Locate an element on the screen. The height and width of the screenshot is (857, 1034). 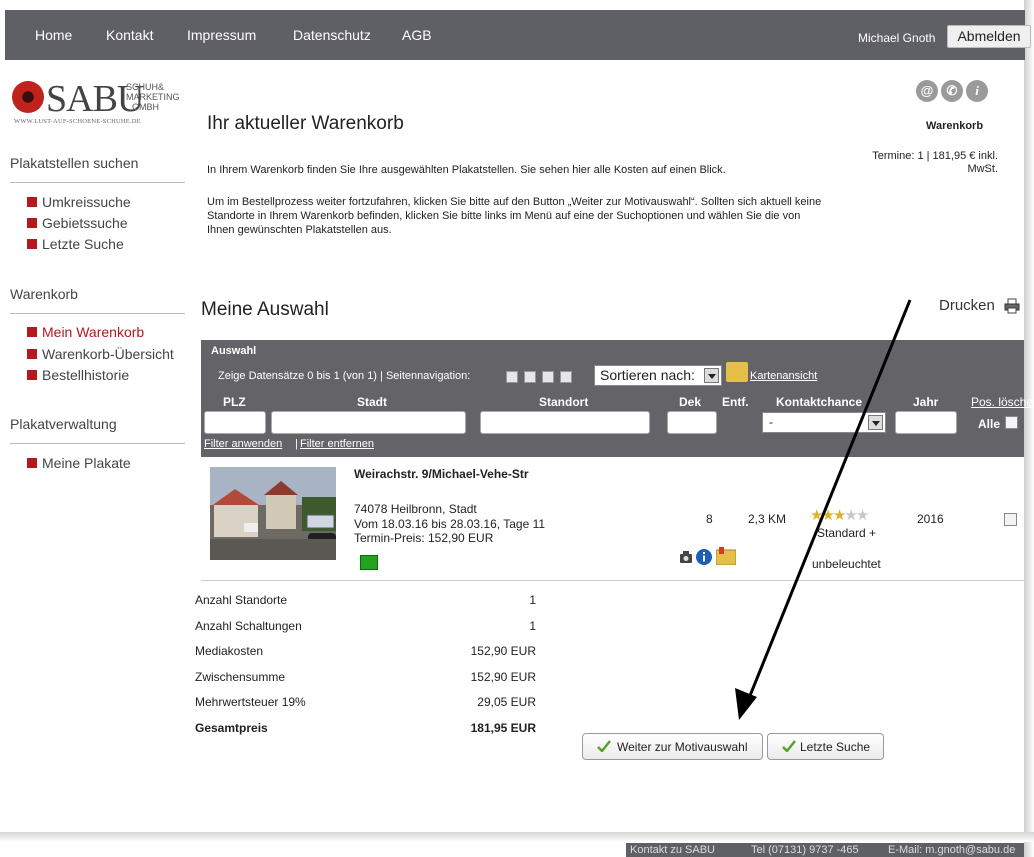
contact-icons: @ ✆ i is located at coordinates (956, 91).